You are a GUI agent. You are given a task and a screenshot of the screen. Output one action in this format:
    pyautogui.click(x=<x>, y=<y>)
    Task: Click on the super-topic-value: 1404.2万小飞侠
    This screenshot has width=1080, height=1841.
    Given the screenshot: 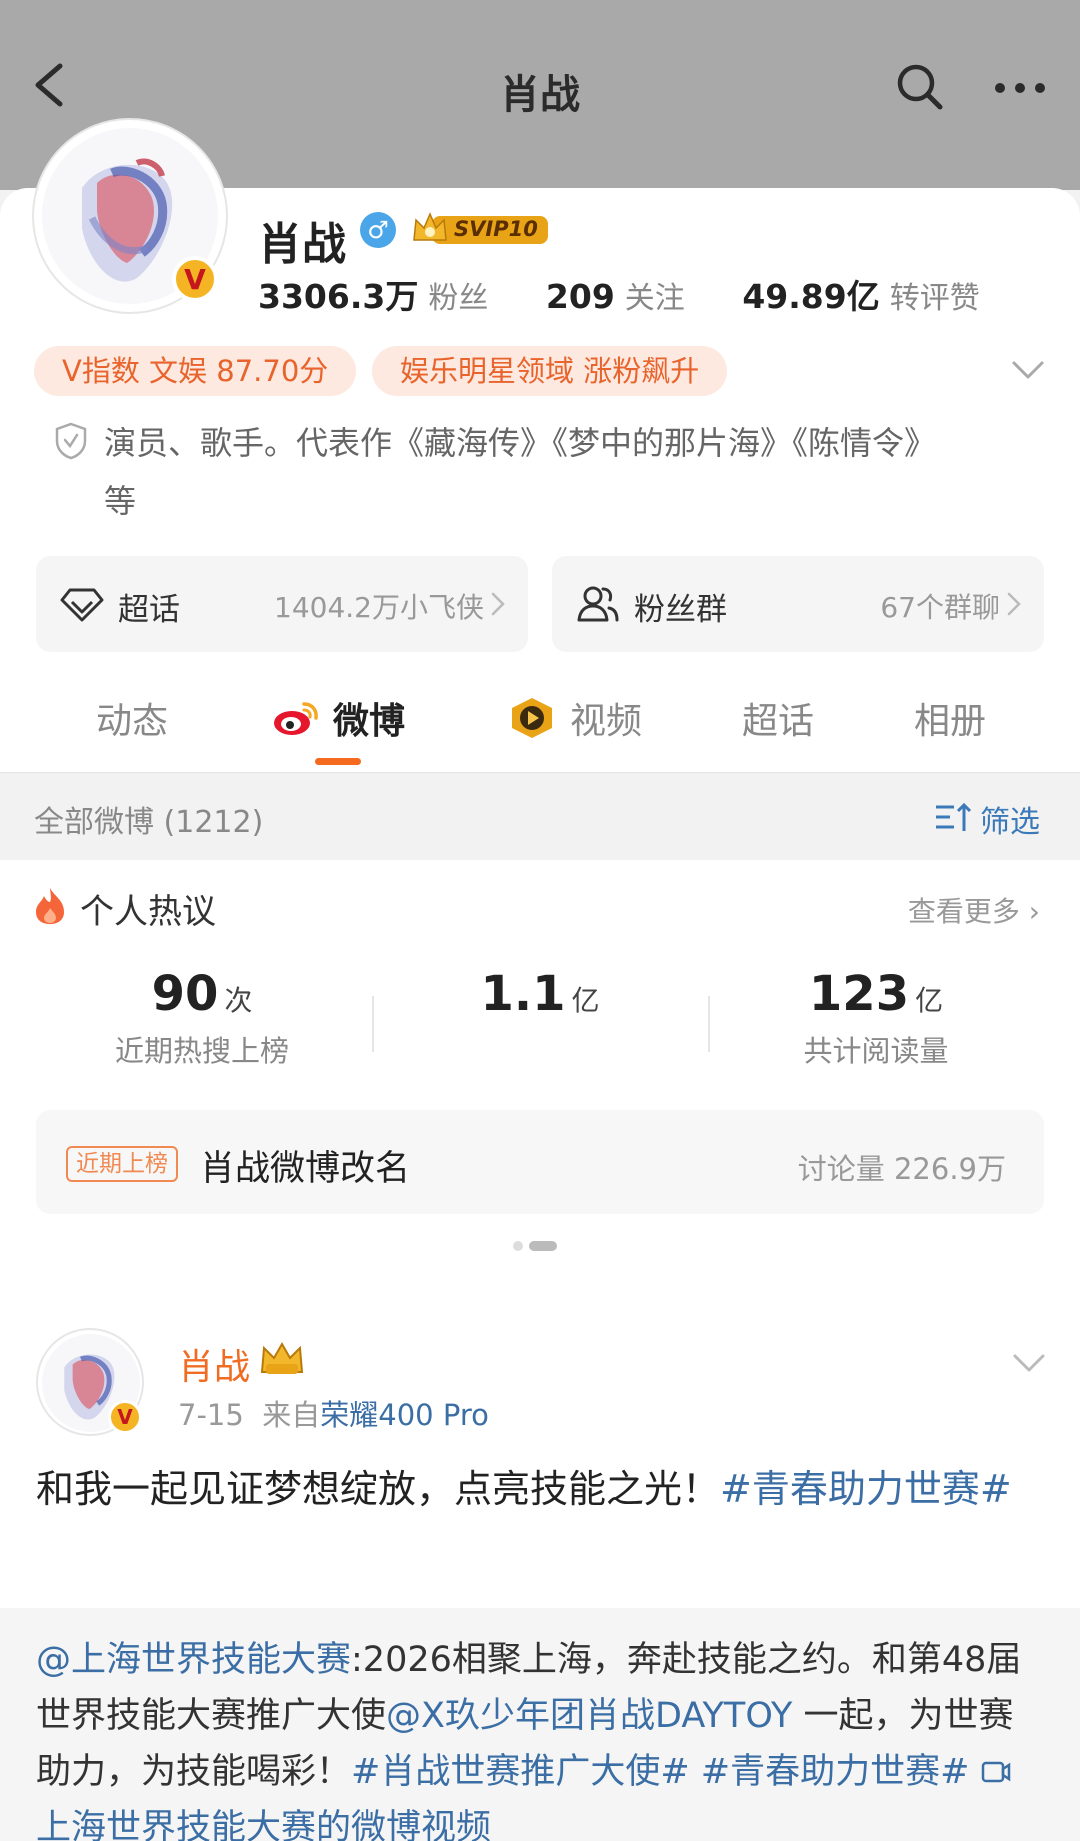 What is the action you would take?
    pyautogui.click(x=379, y=607)
    